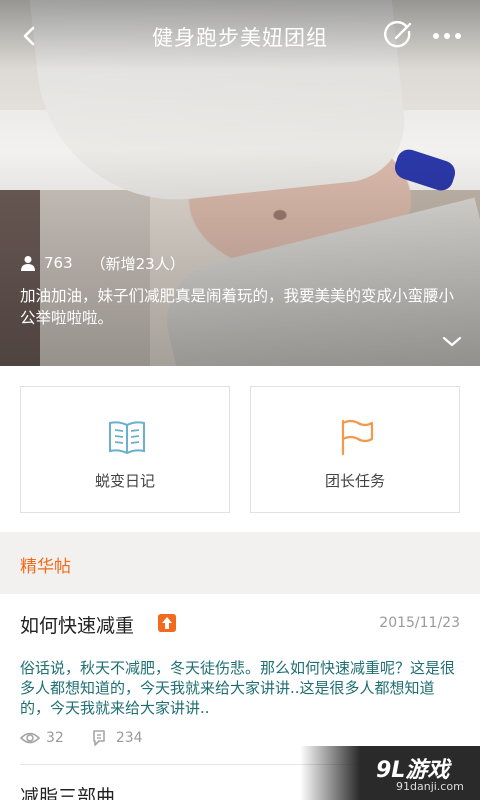 The image size is (480, 800). I want to click on open-book-icon, so click(127, 438).